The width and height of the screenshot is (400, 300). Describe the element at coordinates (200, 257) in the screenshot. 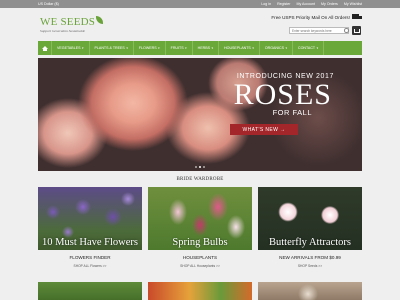

I see `tile-label-houseplants: HOUSEPLANTS` at that location.